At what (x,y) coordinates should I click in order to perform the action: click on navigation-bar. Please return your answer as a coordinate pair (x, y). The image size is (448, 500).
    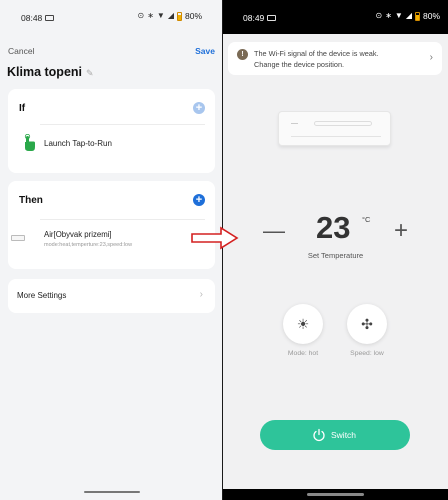
    Looking at the image, I should click on (335, 494).